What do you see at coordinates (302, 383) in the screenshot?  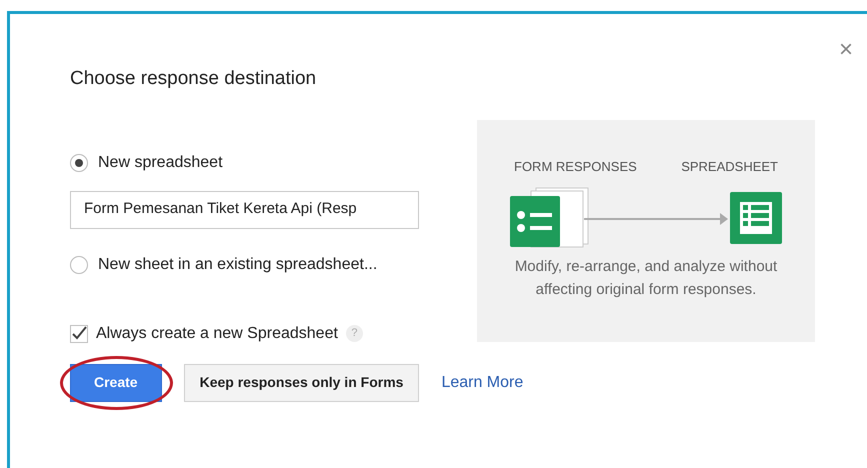 I see `keep-in-forms-button: Keep responses only in Forms` at bounding box center [302, 383].